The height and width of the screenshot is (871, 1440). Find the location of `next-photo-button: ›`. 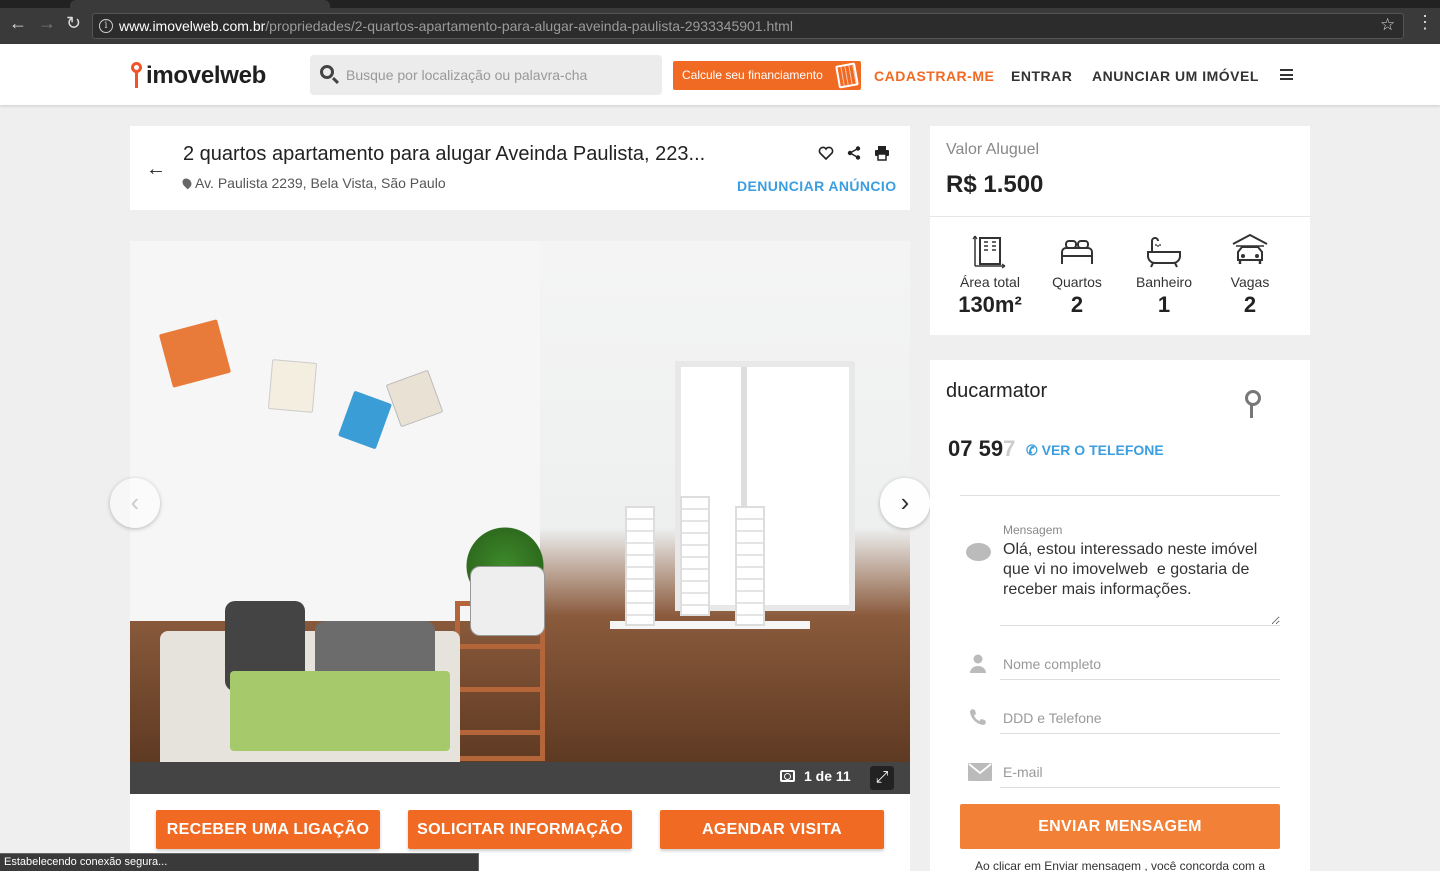

next-photo-button: › is located at coordinates (905, 503).